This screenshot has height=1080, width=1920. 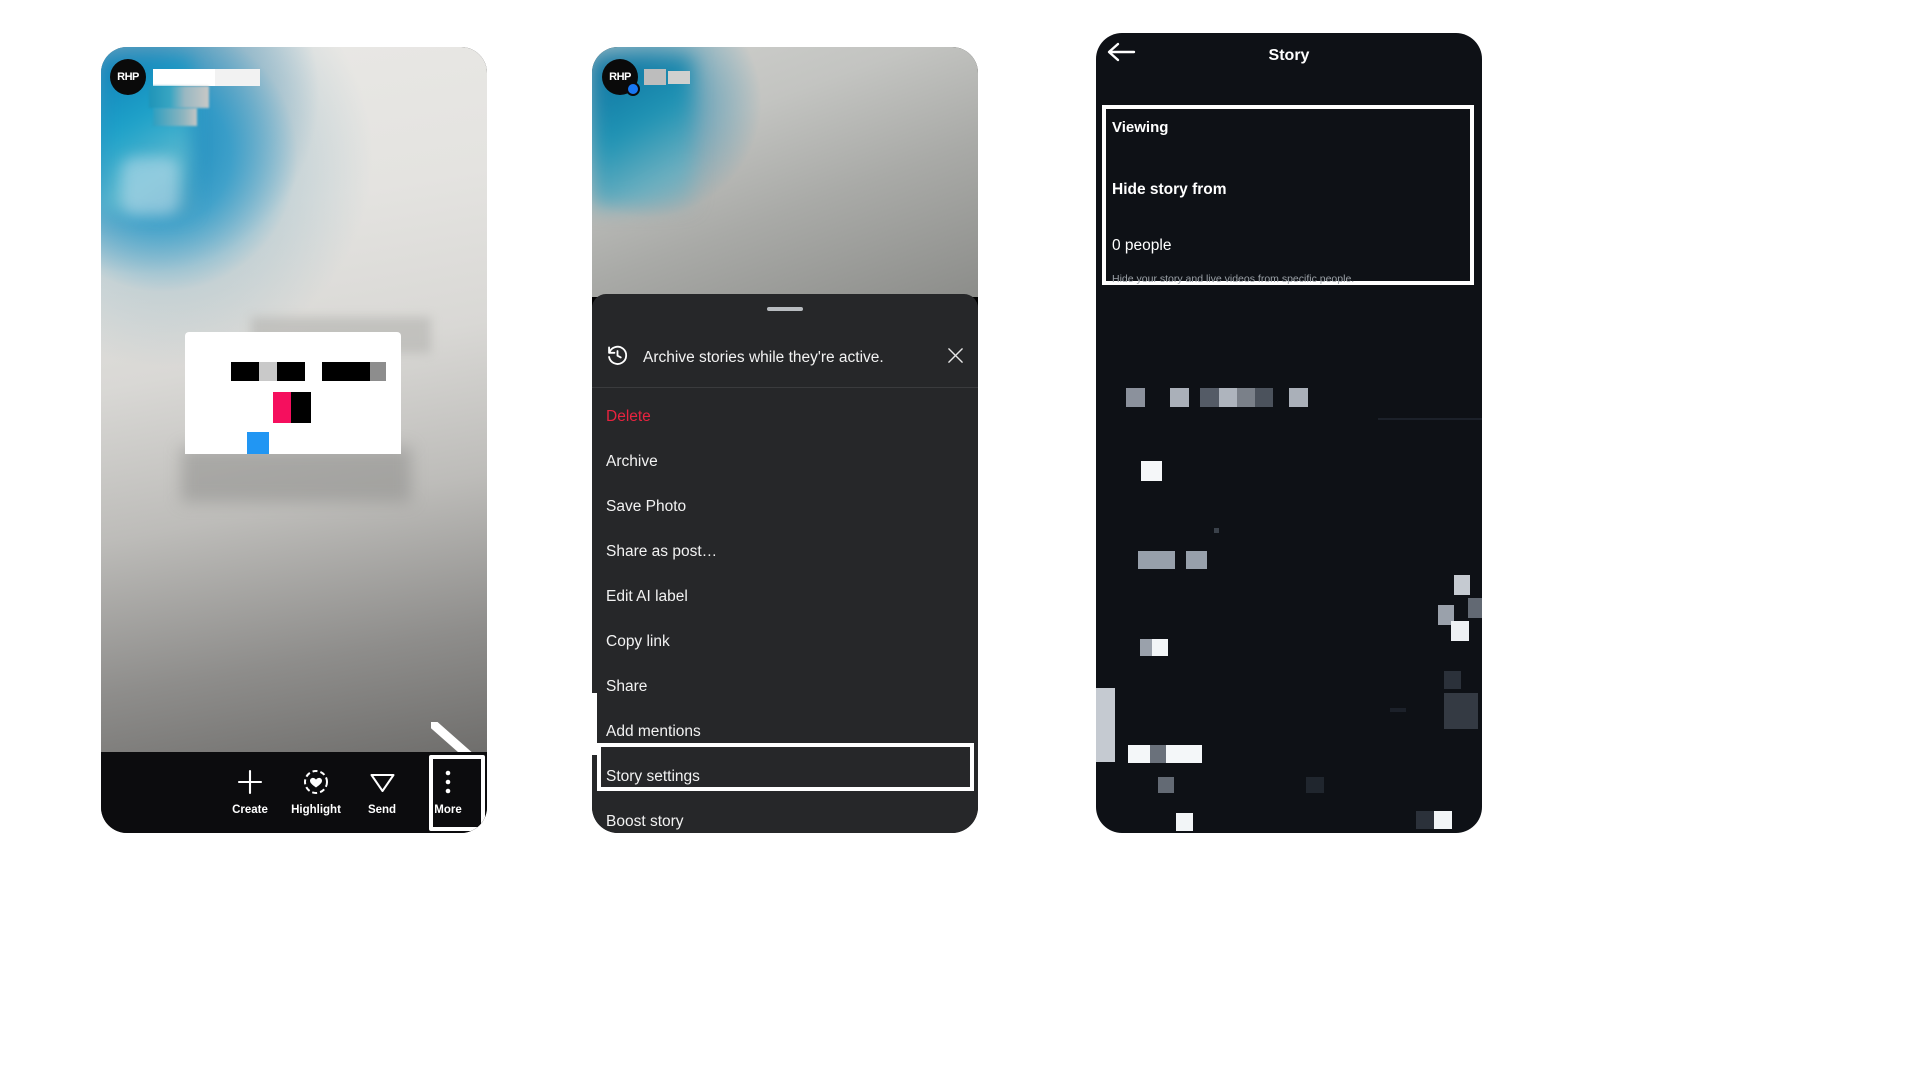 What do you see at coordinates (955, 358) in the screenshot?
I see `close-x-icon` at bounding box center [955, 358].